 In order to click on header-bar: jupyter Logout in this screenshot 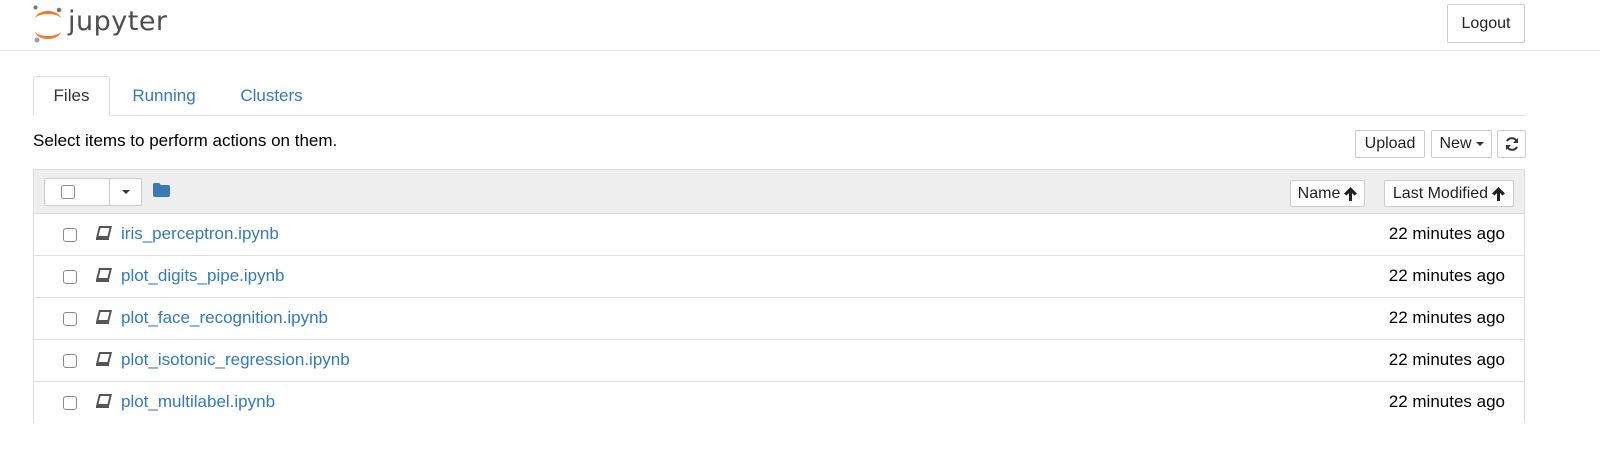, I will do `click(800, 25)`.